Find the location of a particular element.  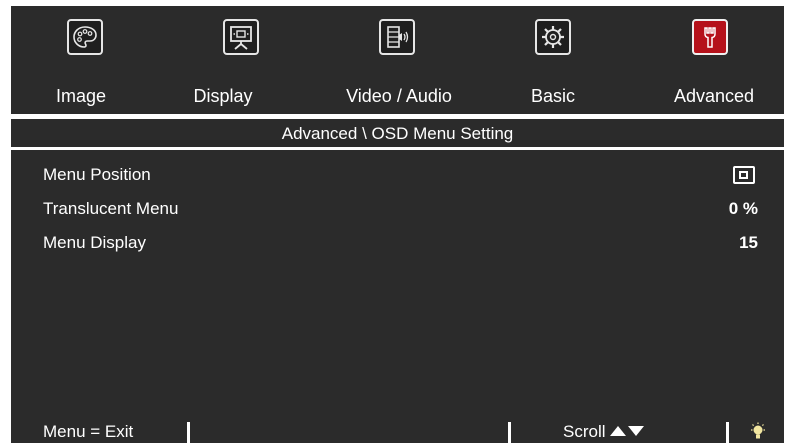

video-audio-icon is located at coordinates (397, 37).